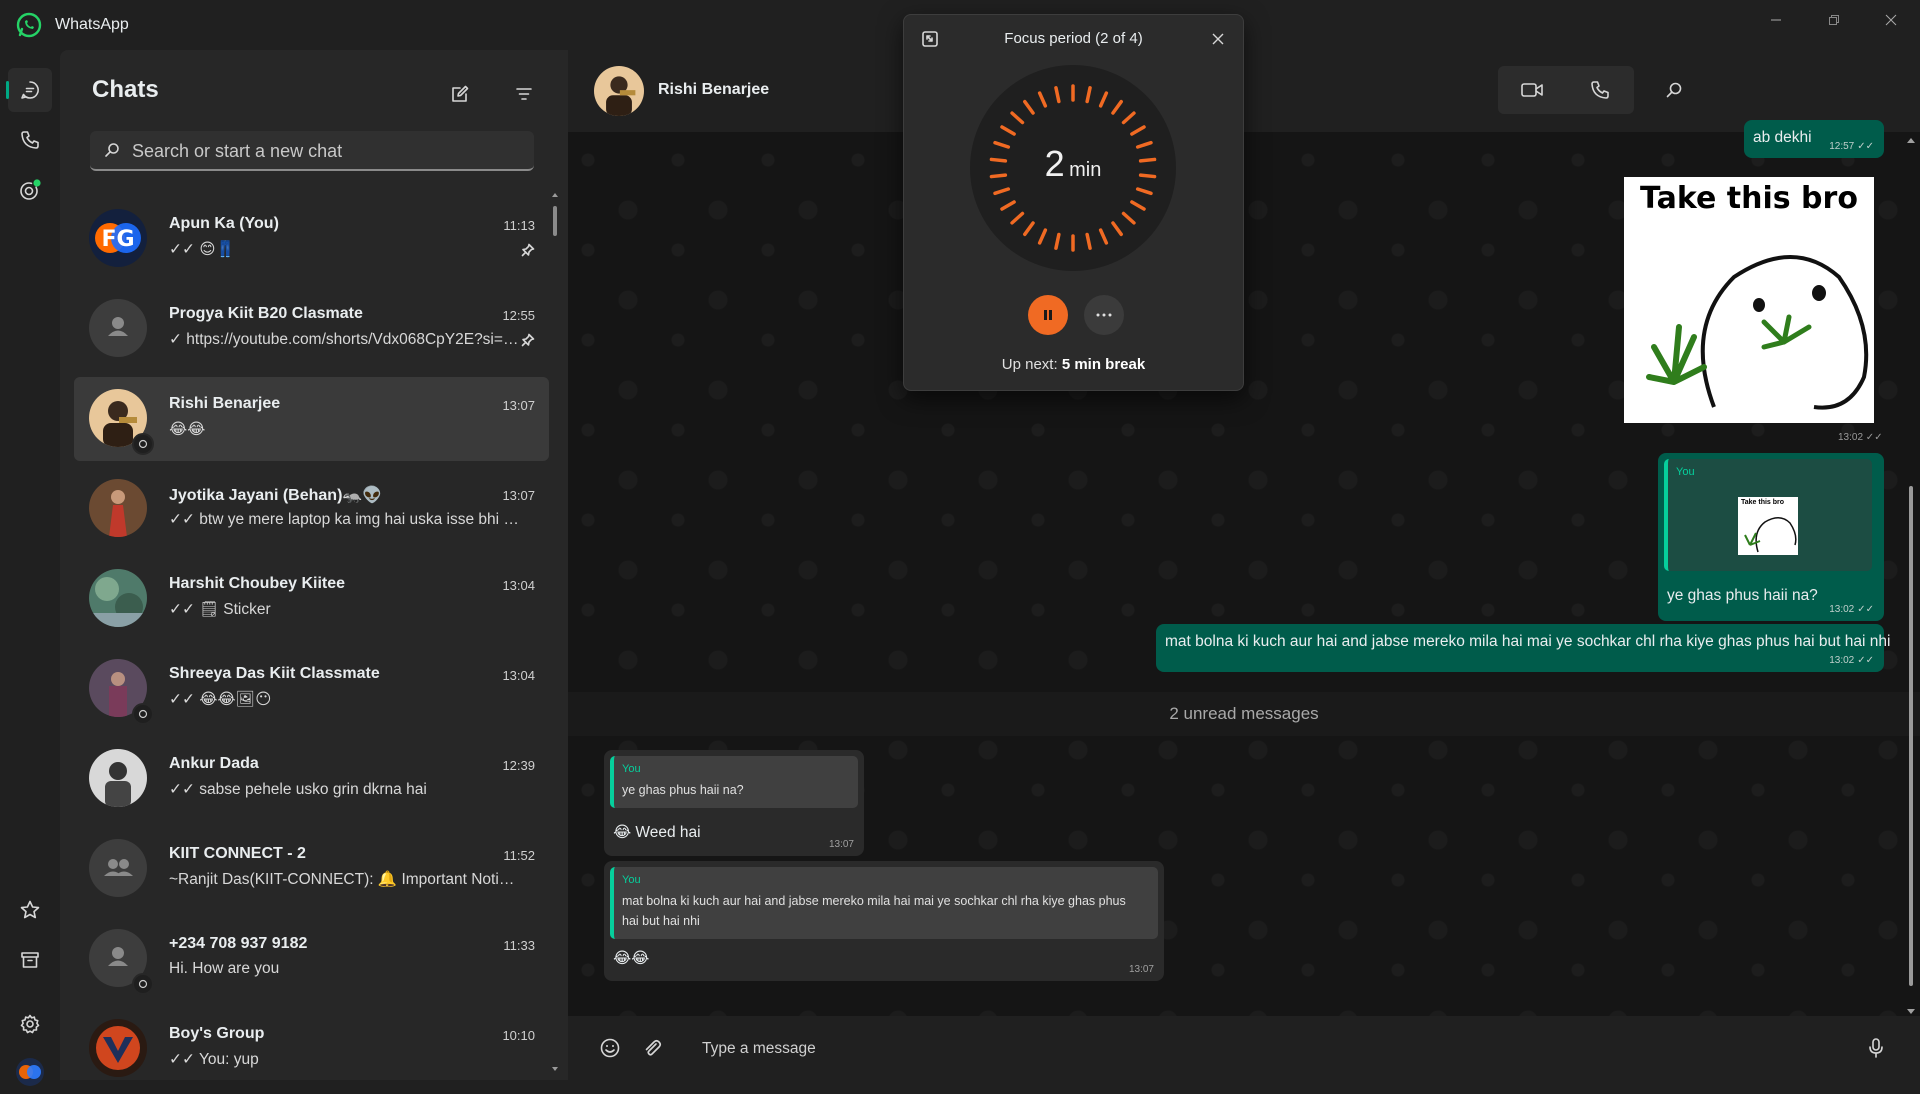  What do you see at coordinates (30, 1024) in the screenshot?
I see `settings-nav-button` at bounding box center [30, 1024].